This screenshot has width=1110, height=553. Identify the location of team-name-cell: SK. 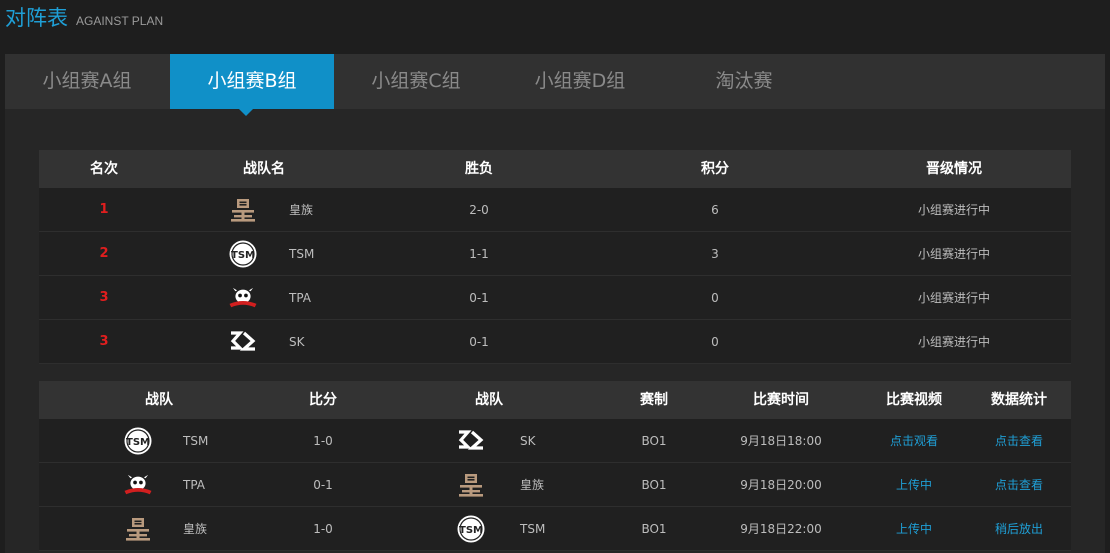
(297, 342).